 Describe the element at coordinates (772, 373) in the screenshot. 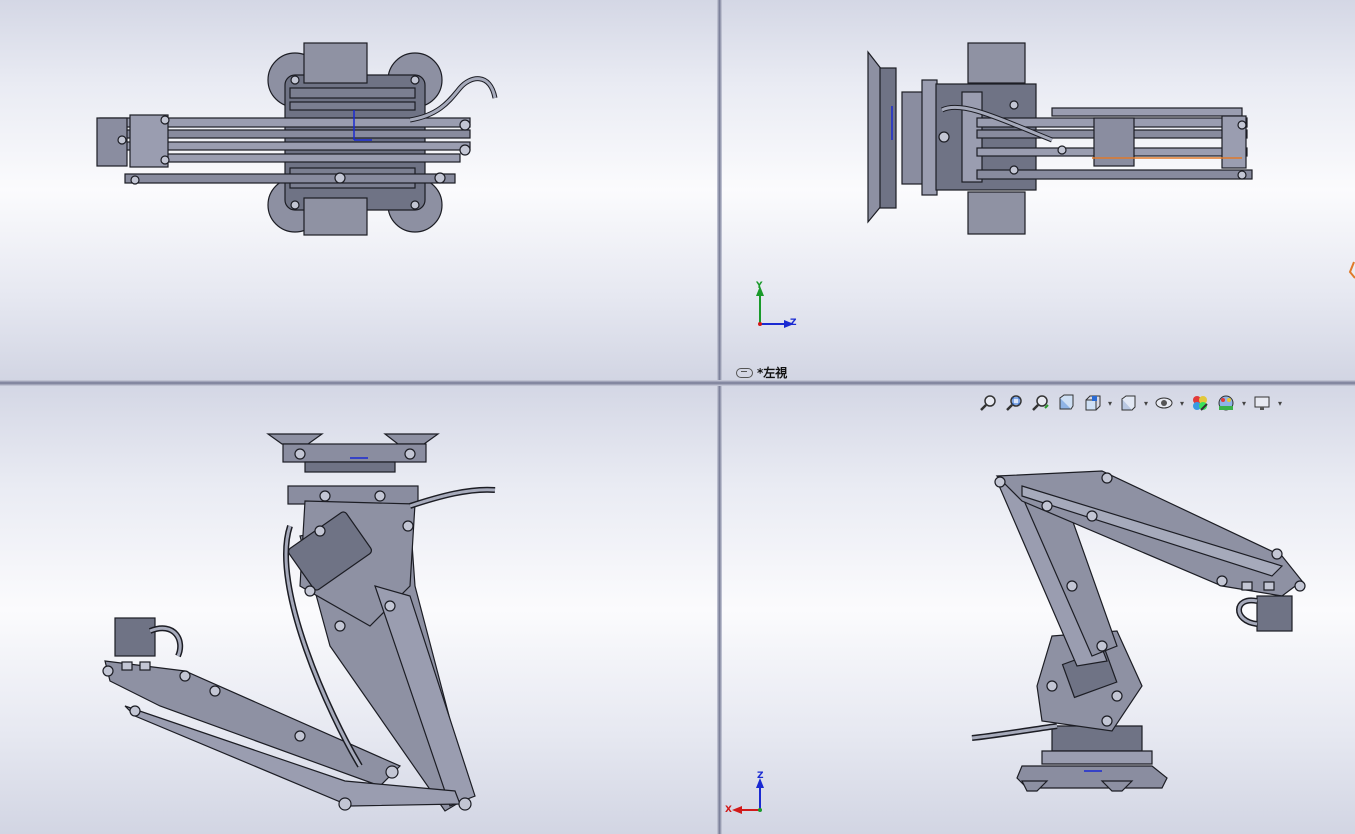

I see `view-name-text: *左視` at that location.